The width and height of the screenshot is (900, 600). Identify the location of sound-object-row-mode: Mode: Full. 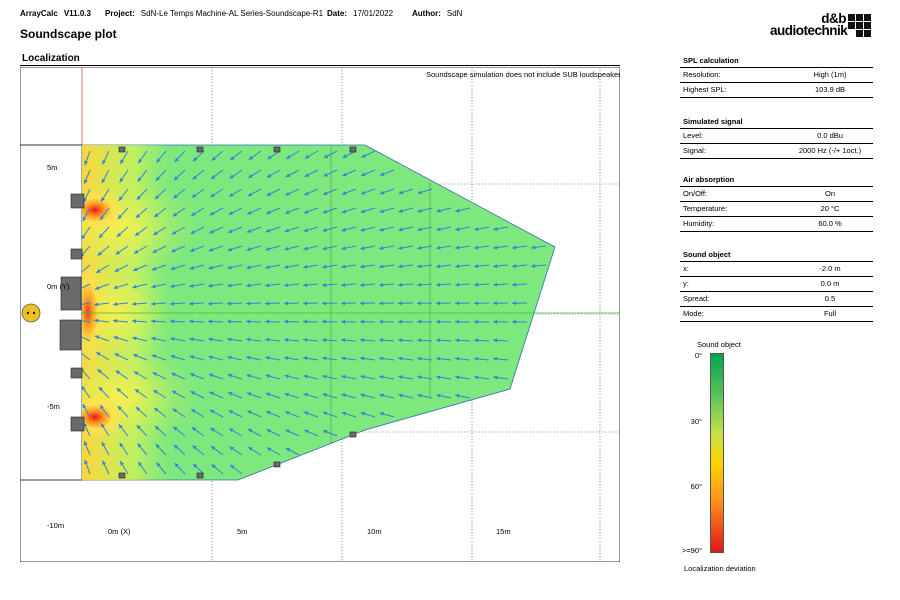
(776, 314).